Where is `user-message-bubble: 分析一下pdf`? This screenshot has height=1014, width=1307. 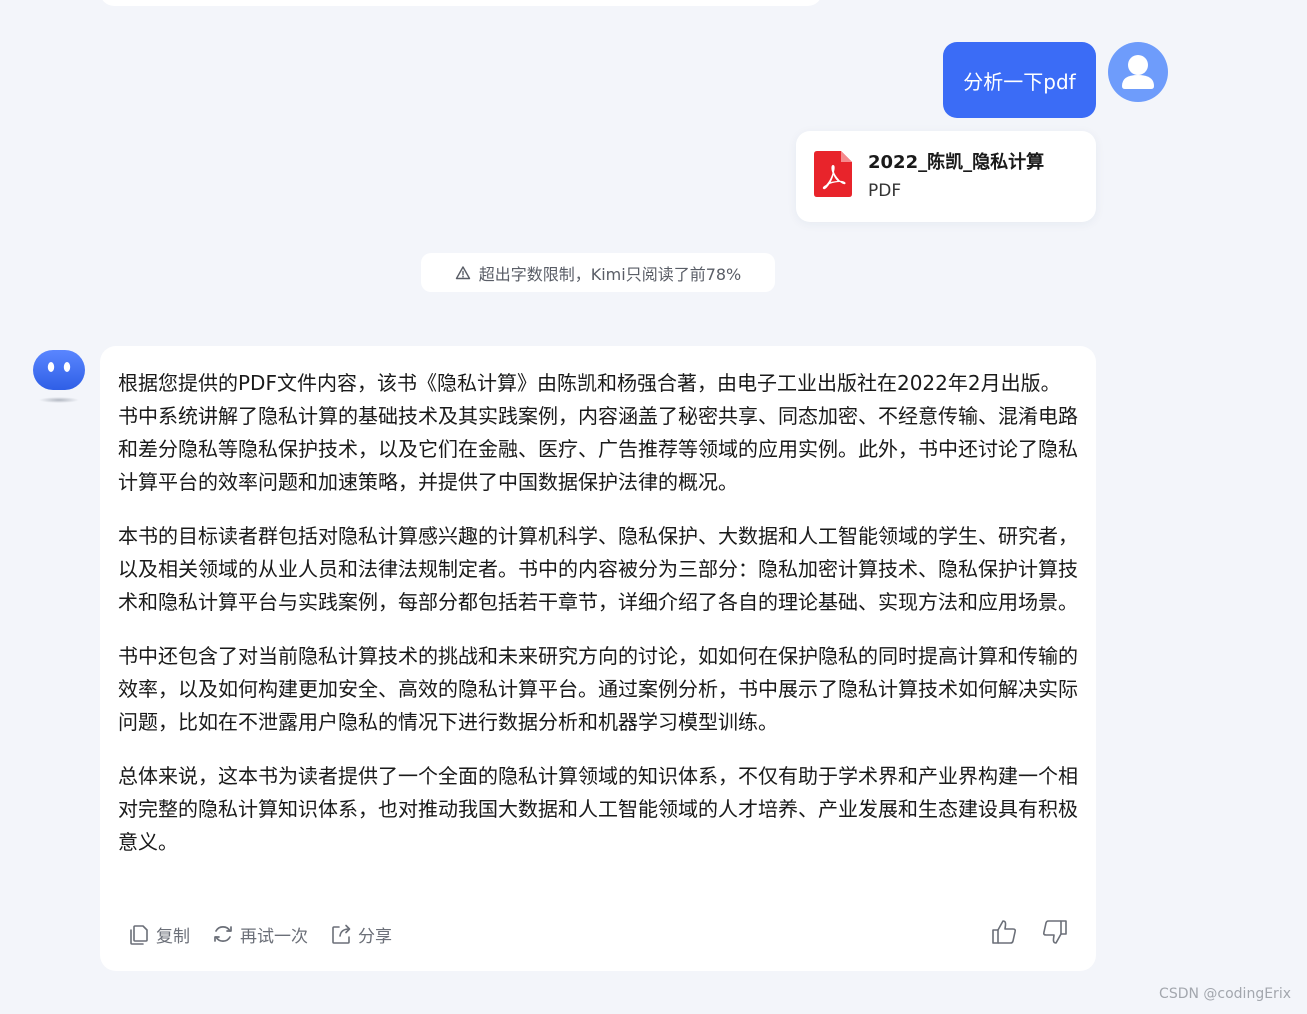 user-message-bubble: 分析一下pdf is located at coordinates (1019, 80).